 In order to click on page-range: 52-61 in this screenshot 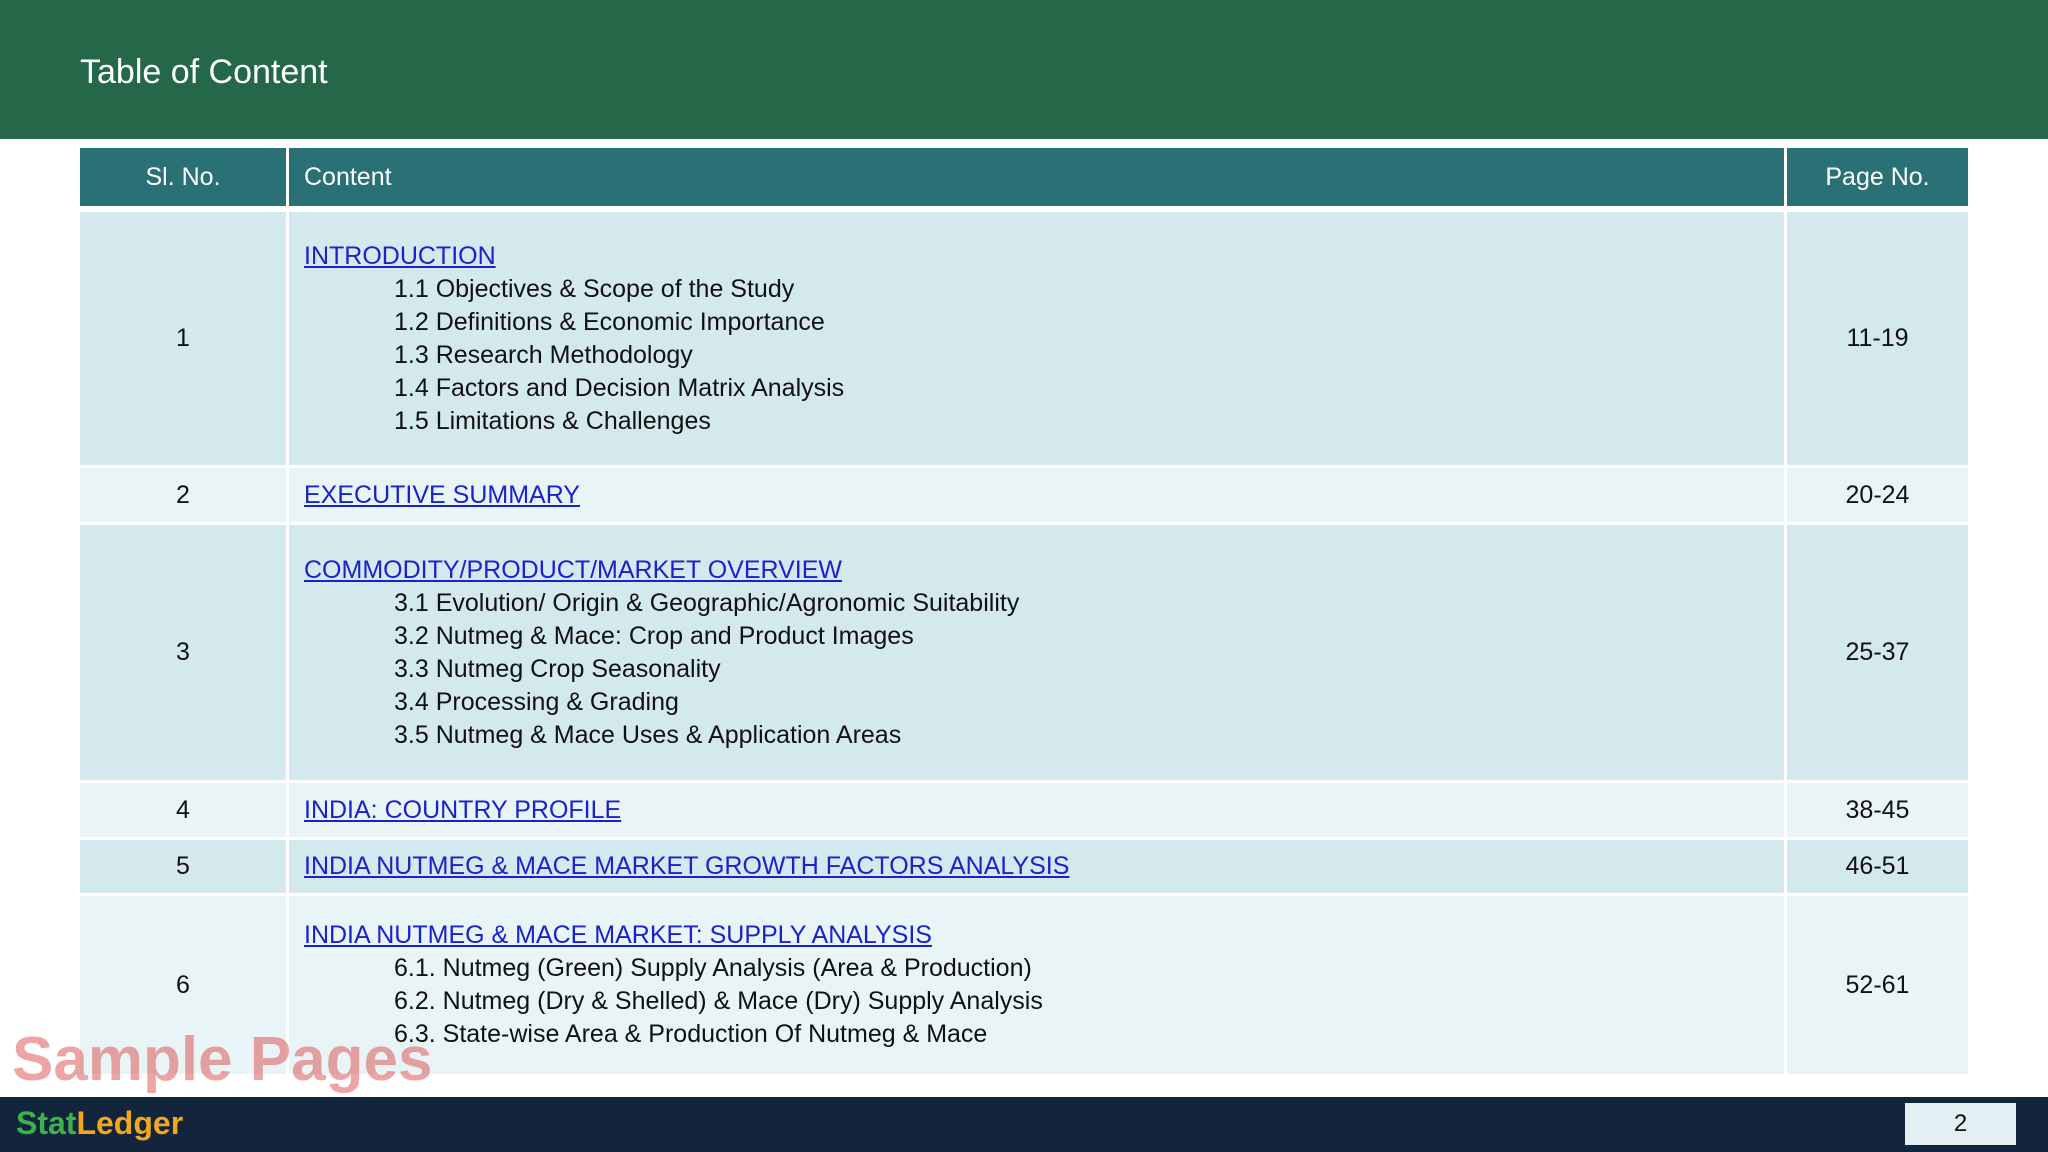, I will do `click(1877, 984)`.